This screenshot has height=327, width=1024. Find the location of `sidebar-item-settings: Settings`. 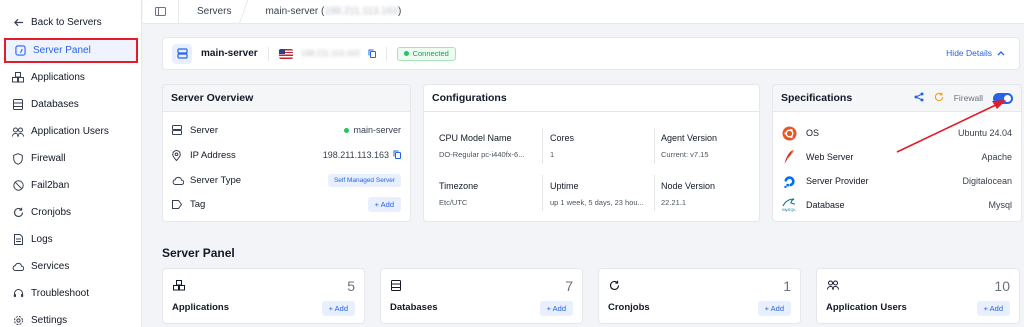

sidebar-item-settings: Settings is located at coordinates (71, 317).